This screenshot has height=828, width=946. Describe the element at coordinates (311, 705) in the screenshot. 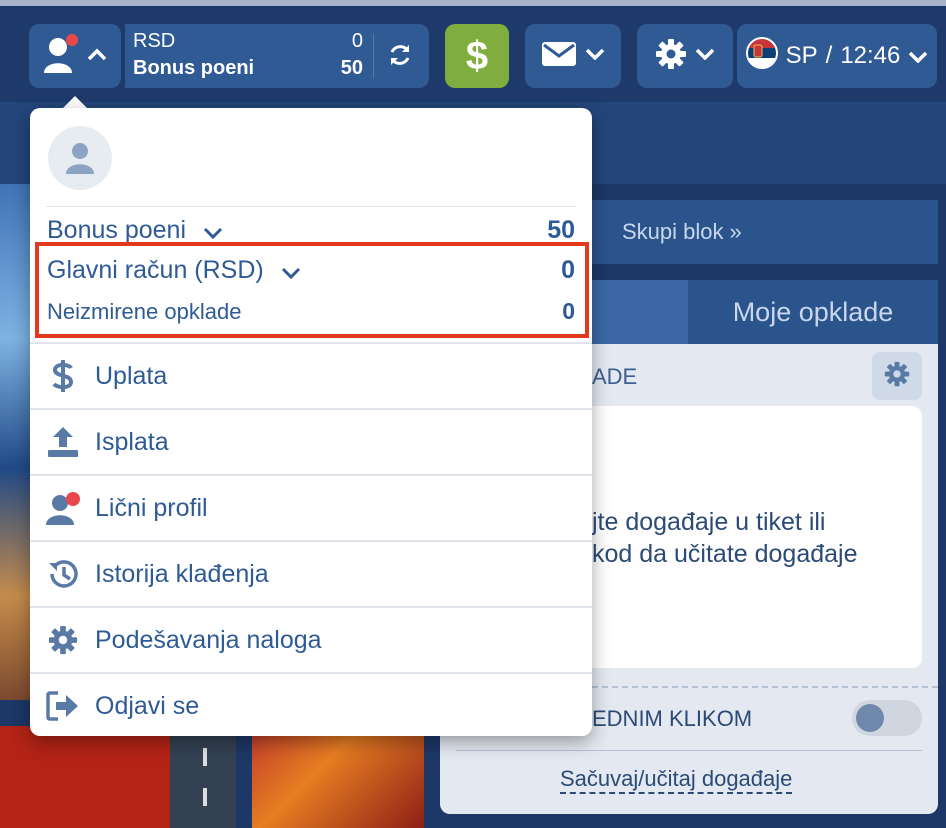

I see `menu-item-logout: Odjavi se` at that location.